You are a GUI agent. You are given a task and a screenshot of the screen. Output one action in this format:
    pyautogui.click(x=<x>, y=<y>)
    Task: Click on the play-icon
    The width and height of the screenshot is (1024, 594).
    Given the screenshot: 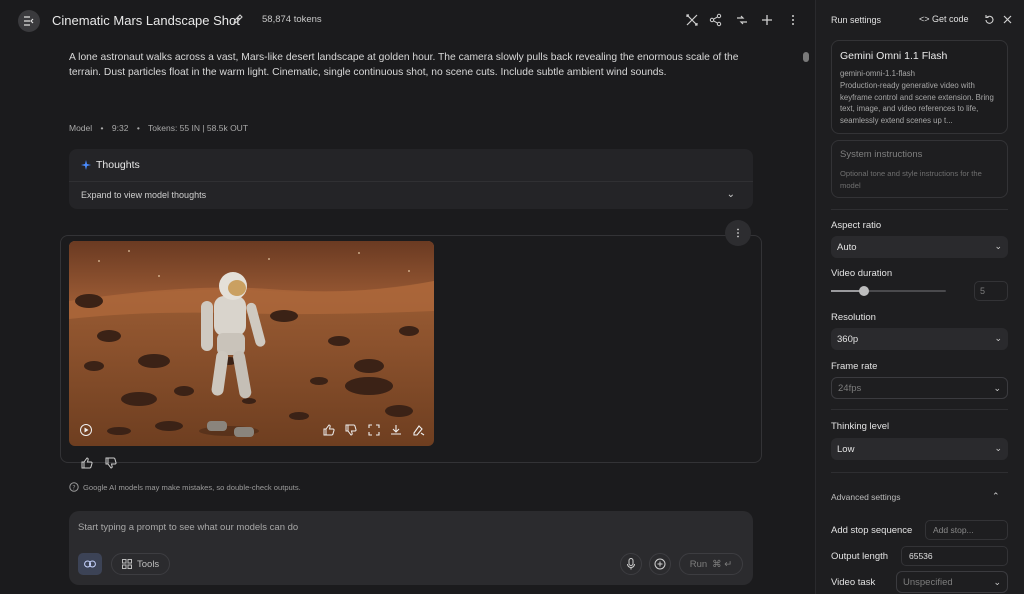 What is the action you would take?
    pyautogui.click(x=86, y=430)
    